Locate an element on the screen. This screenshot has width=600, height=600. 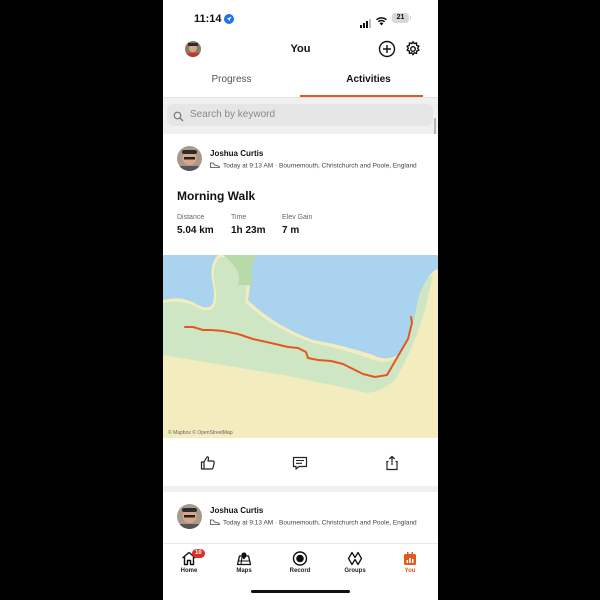
map-attribution: © Mapbox © OpenStreetMap is located at coordinates (200, 433).